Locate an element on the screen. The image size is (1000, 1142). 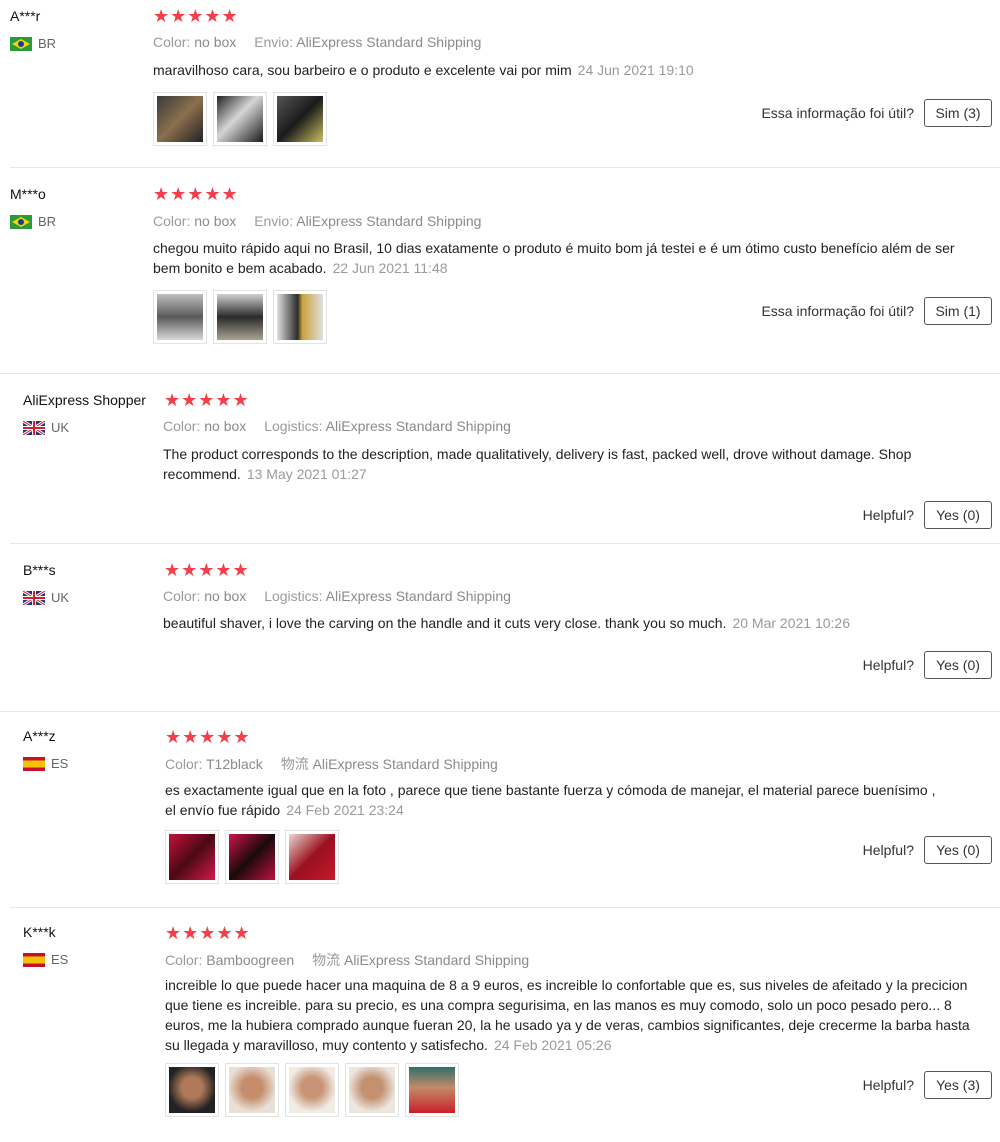
reviewer-name: A***z is located at coordinates (39, 736).